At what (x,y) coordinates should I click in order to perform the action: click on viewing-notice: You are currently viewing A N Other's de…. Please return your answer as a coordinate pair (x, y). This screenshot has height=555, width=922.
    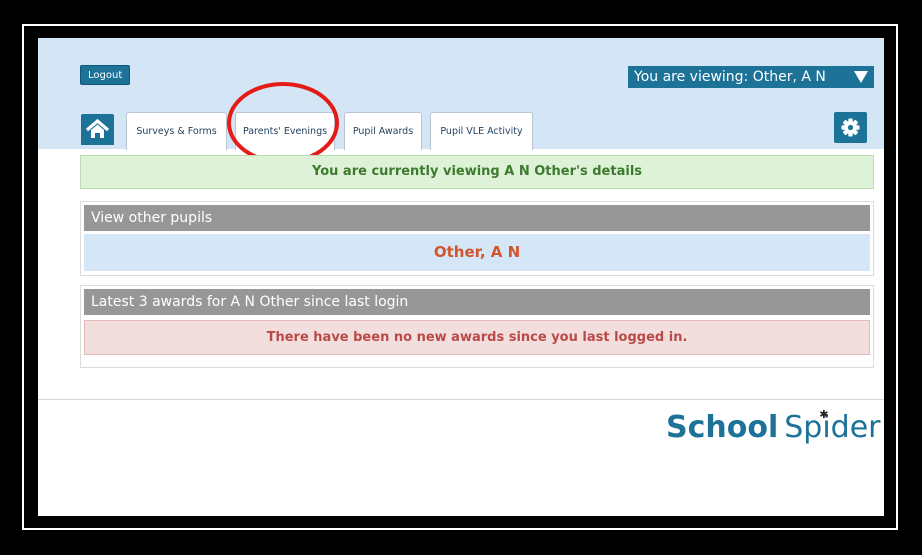
    Looking at the image, I should click on (477, 172).